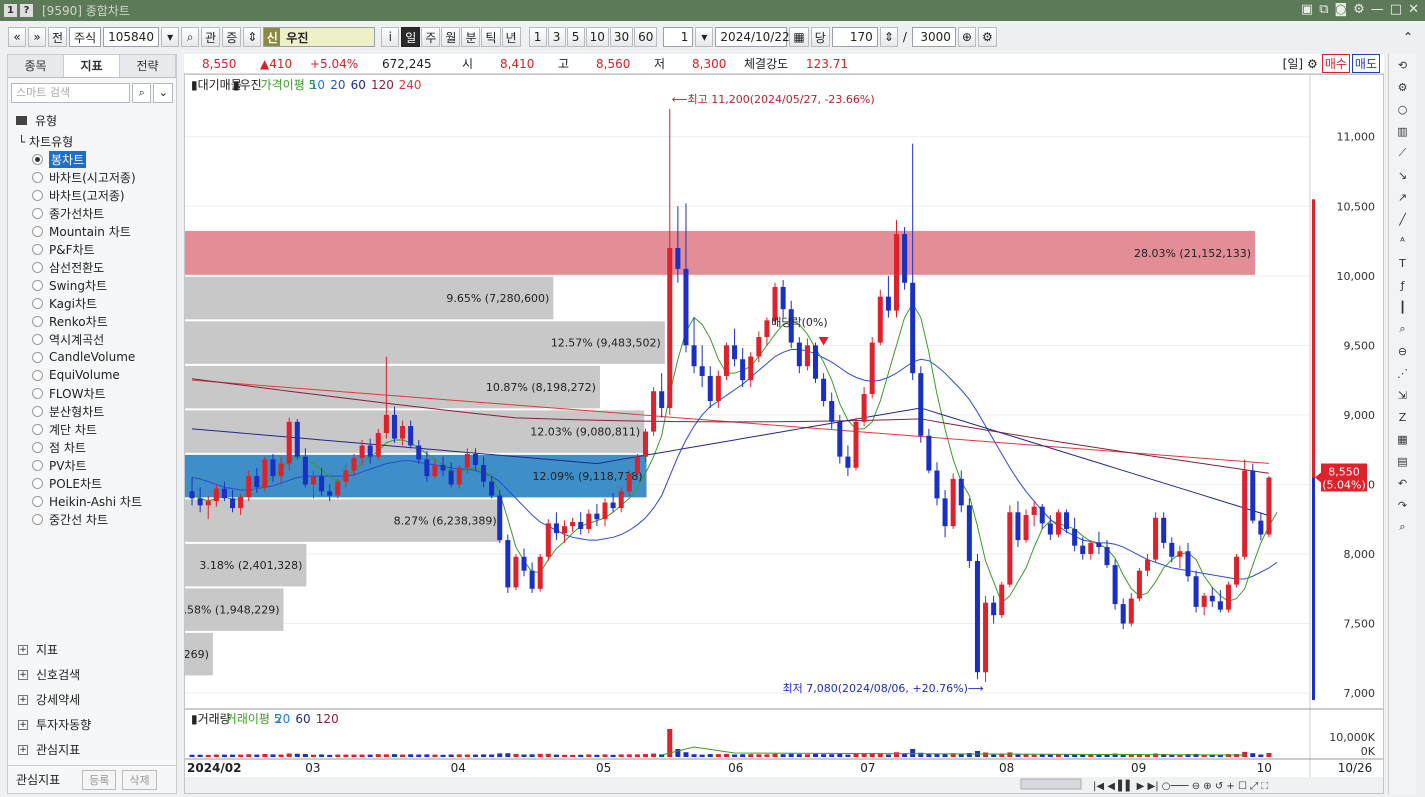 This screenshot has width=1425, height=797. Describe the element at coordinates (92, 724) in the screenshot. I see `indicator-group-item: + 투자자동향` at that location.